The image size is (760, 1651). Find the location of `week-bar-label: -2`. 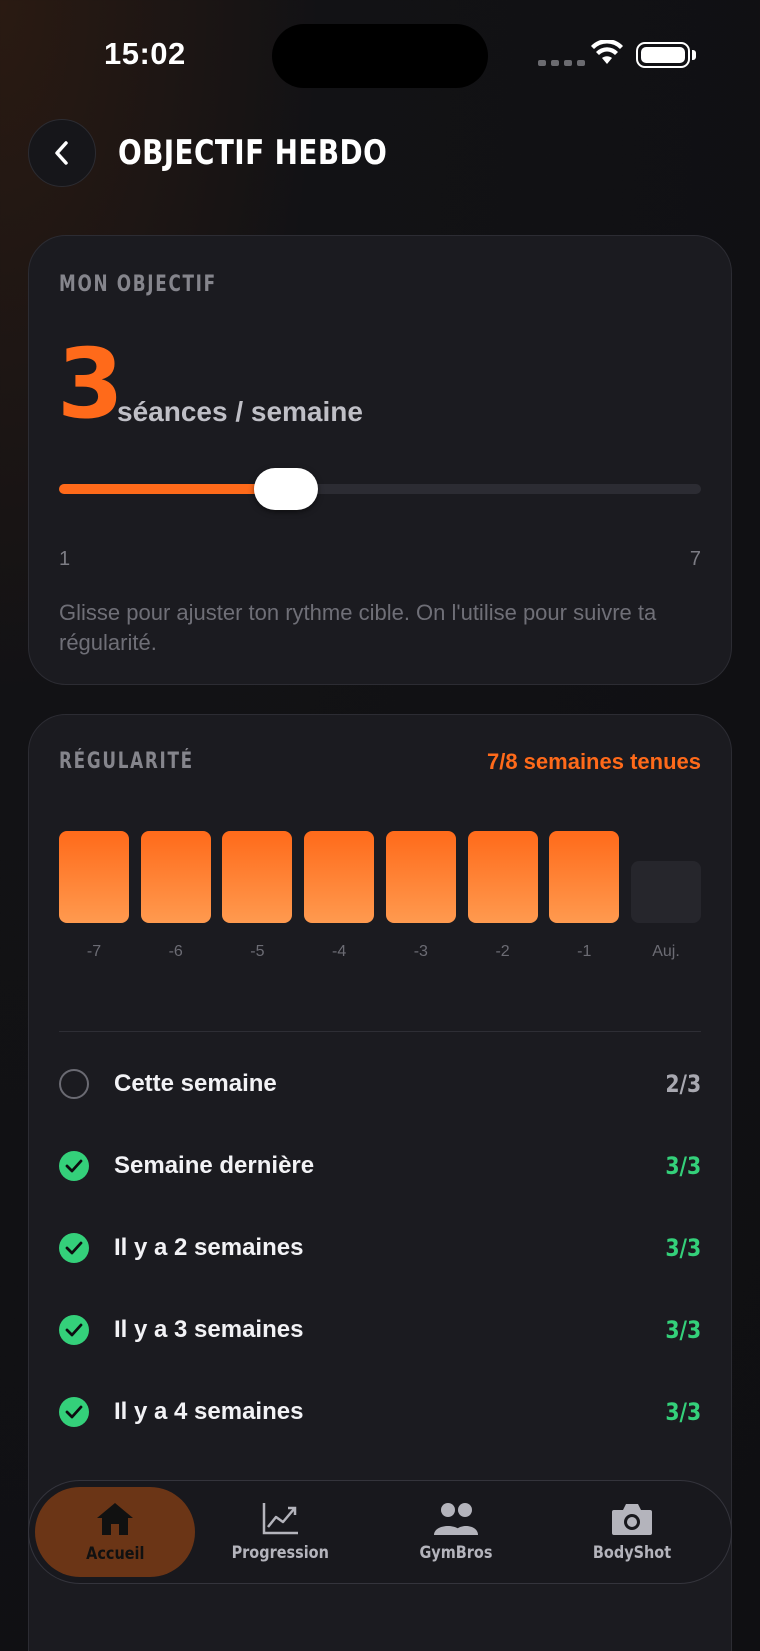

week-bar-label: -2 is located at coordinates (502, 951).